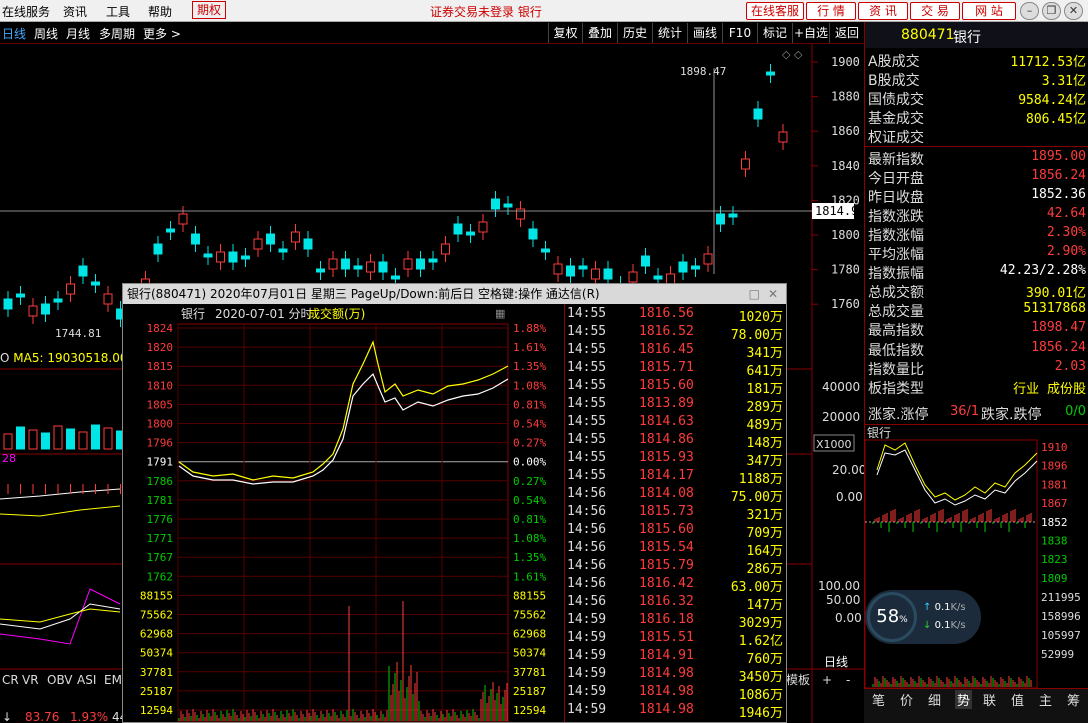  Describe the element at coordinates (117, 33) in the screenshot. I see `period-multi: 多周期` at that location.